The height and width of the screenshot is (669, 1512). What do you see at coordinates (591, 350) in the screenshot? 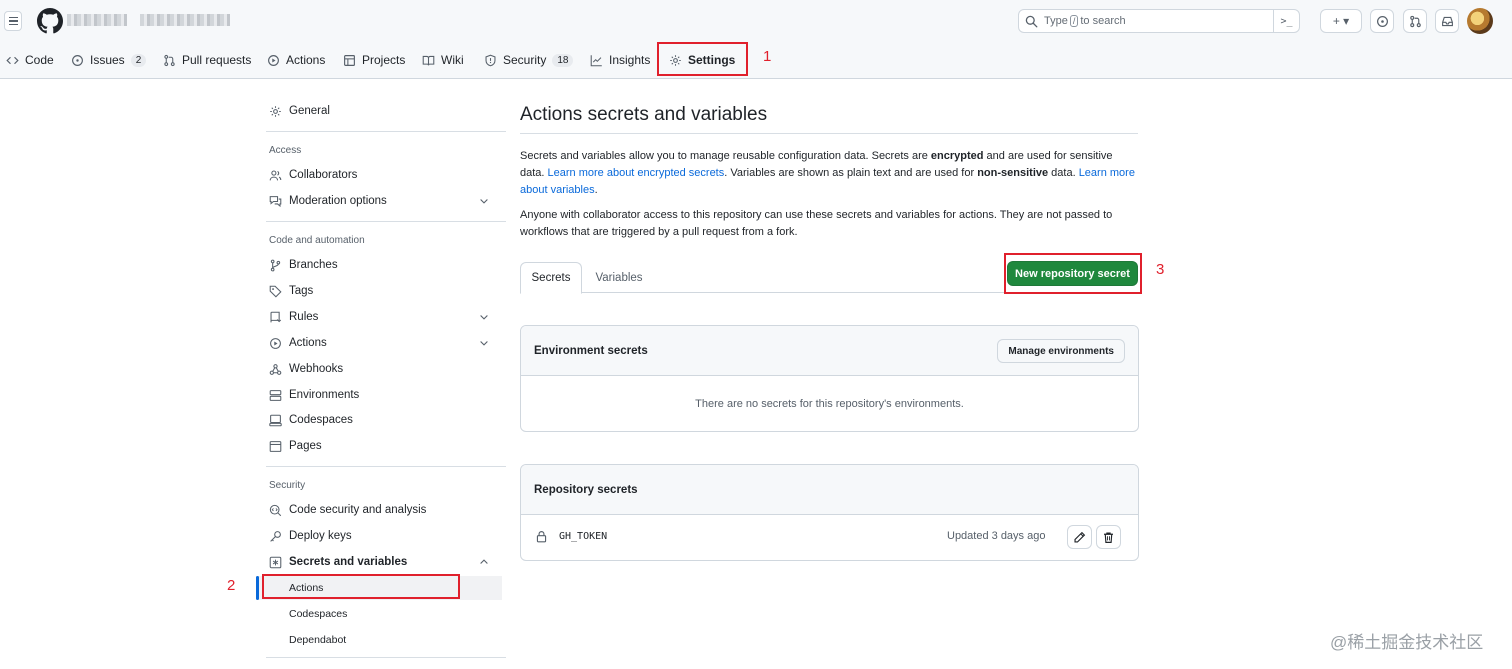
I see `environment-secrets-title: Environment secrets` at bounding box center [591, 350].